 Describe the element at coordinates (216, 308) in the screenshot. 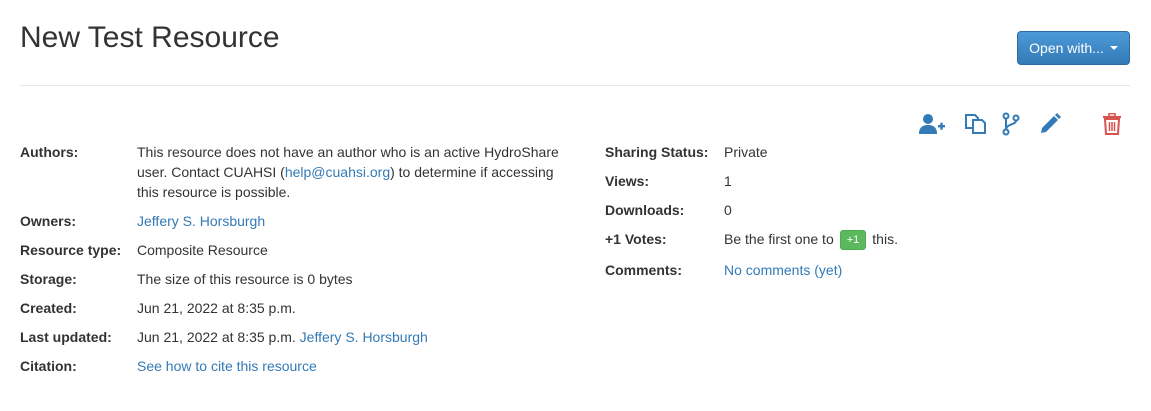

I see `created-value: Jun 21, 2022 at 8:35 p.m.` at that location.